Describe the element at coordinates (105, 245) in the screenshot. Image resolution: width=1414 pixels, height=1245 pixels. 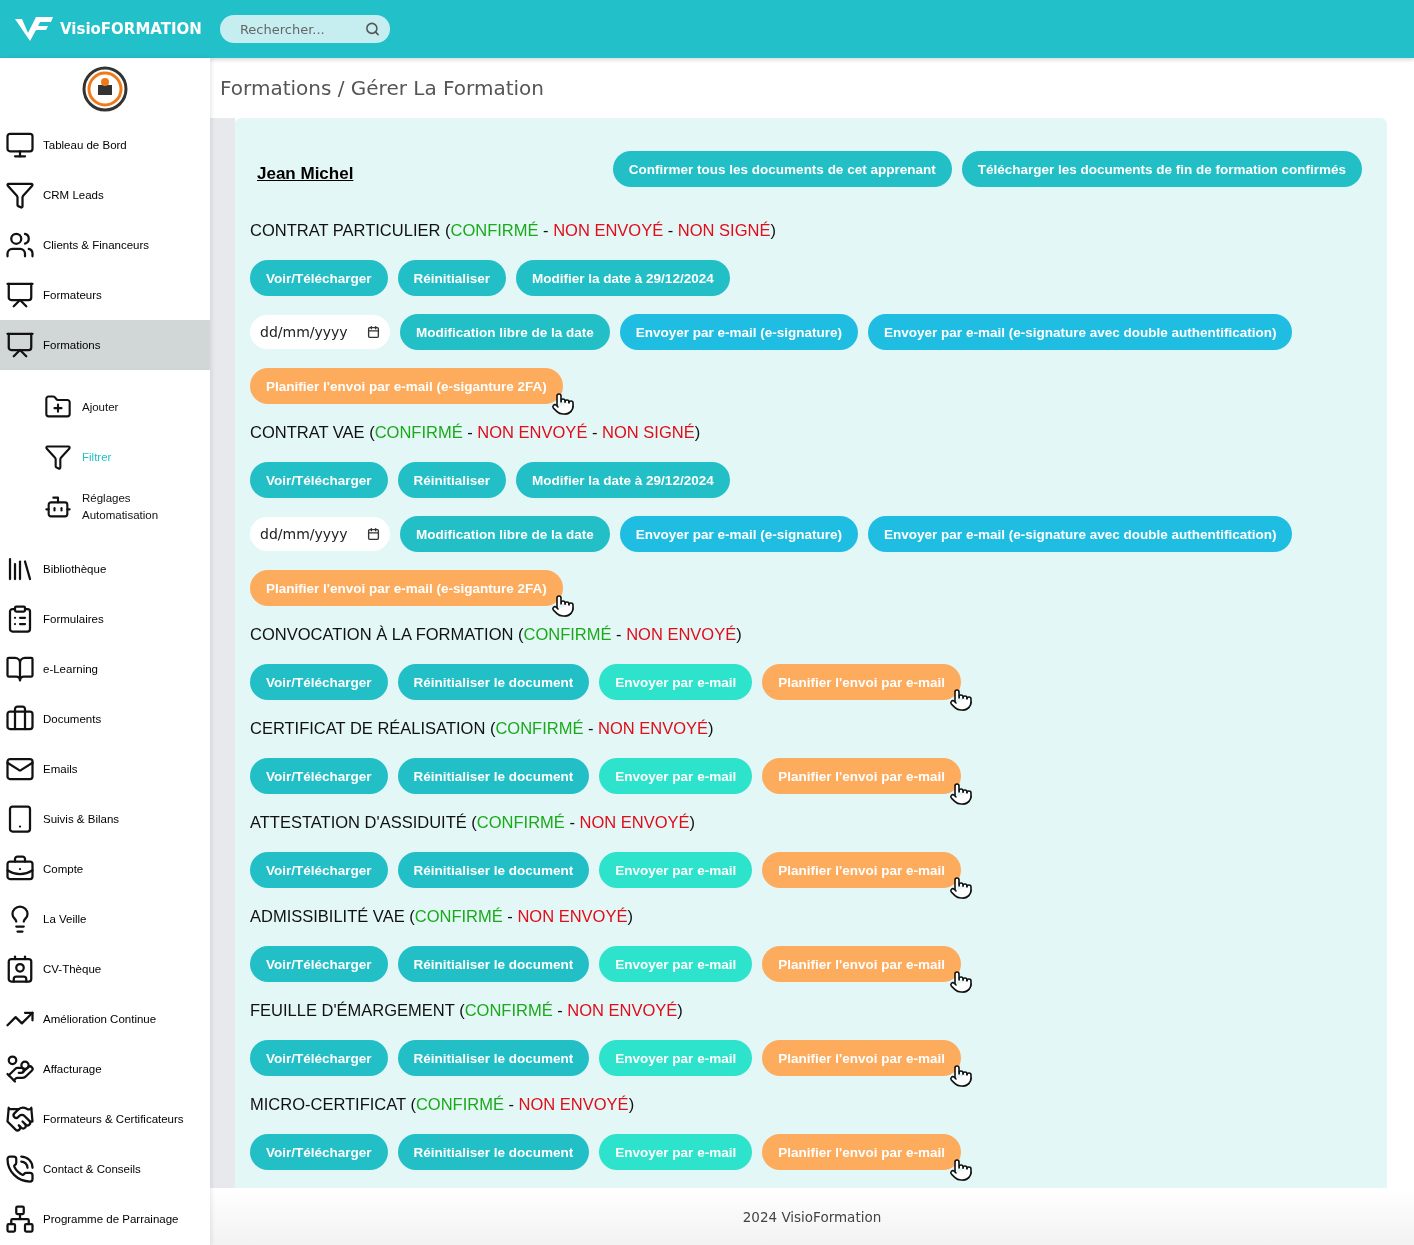
I see `sidebar-item: Clients & Financeurs` at that location.